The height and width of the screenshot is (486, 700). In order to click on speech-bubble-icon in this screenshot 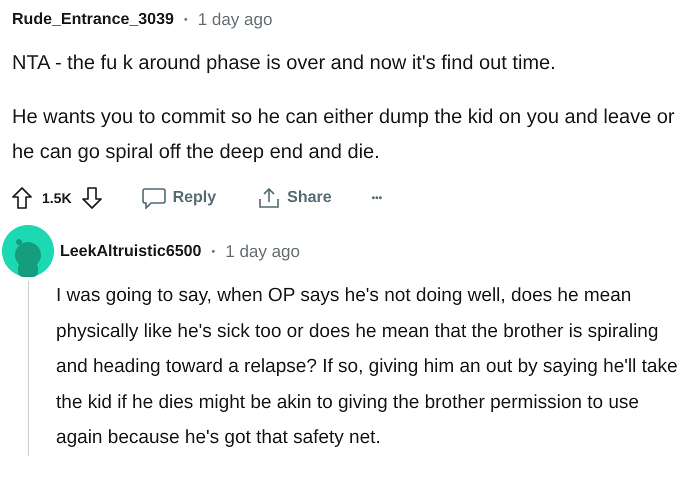, I will do `click(154, 198)`.